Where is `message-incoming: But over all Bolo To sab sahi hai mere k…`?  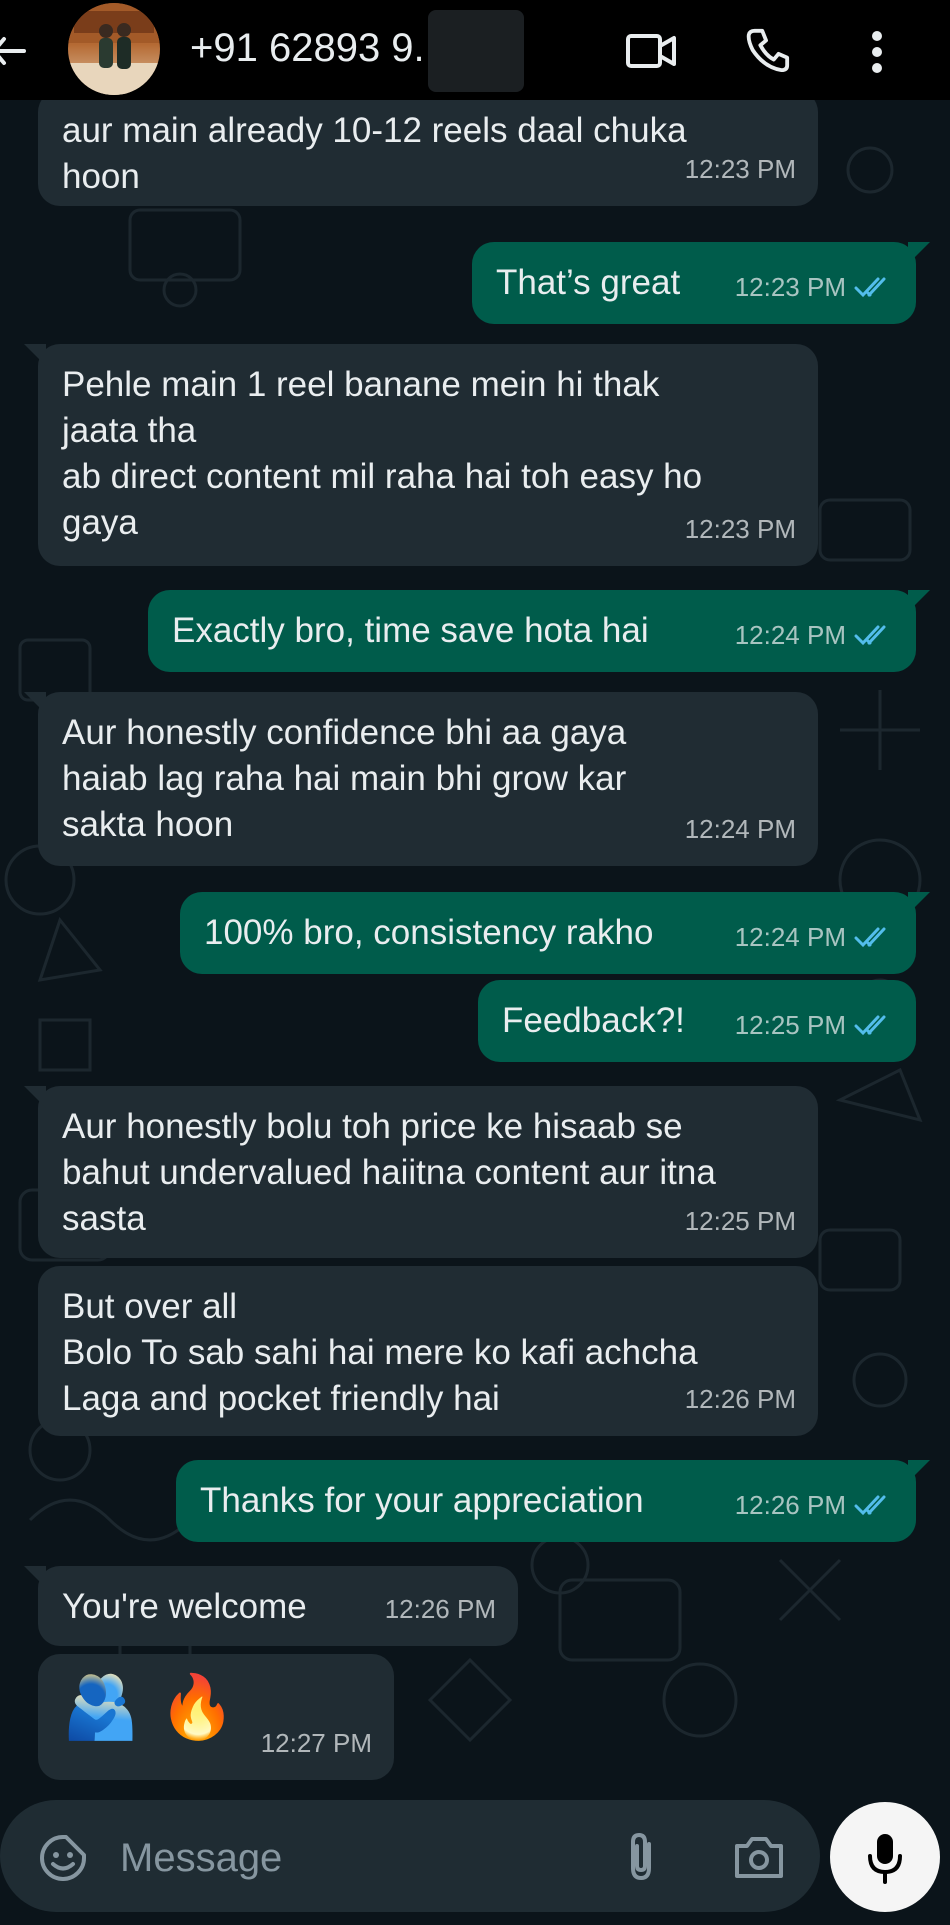 message-incoming: But over all Bolo To sab sahi hai mere k… is located at coordinates (428, 1351).